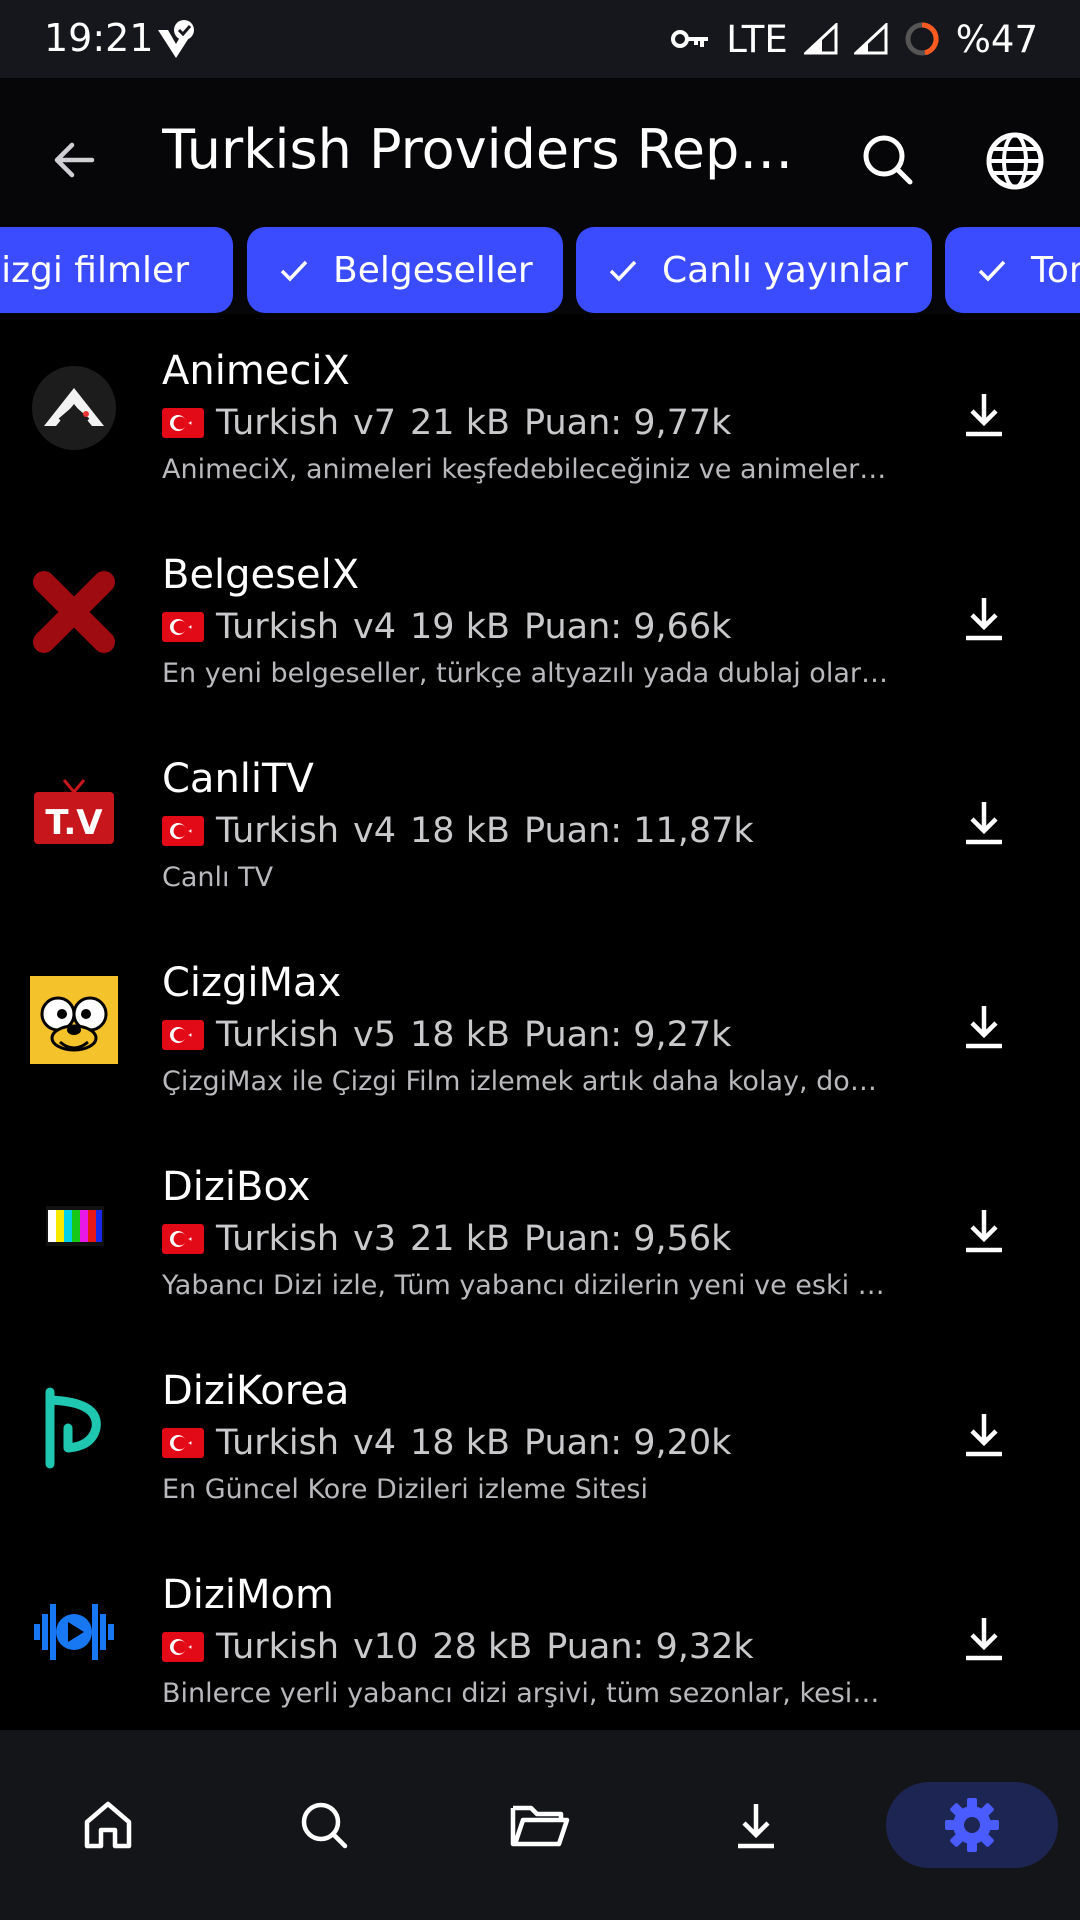 This screenshot has height=1920, width=1080. I want to click on chip-label: Belgeseller, so click(433, 270).